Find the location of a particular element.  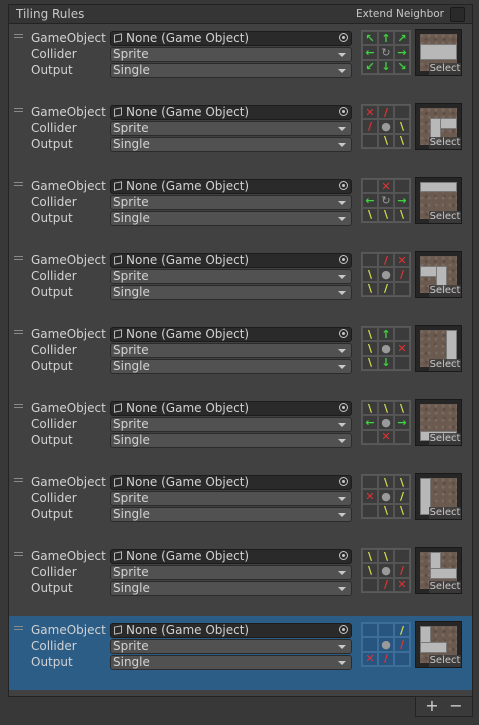

neighbor-cell: ↗ is located at coordinates (402, 38).